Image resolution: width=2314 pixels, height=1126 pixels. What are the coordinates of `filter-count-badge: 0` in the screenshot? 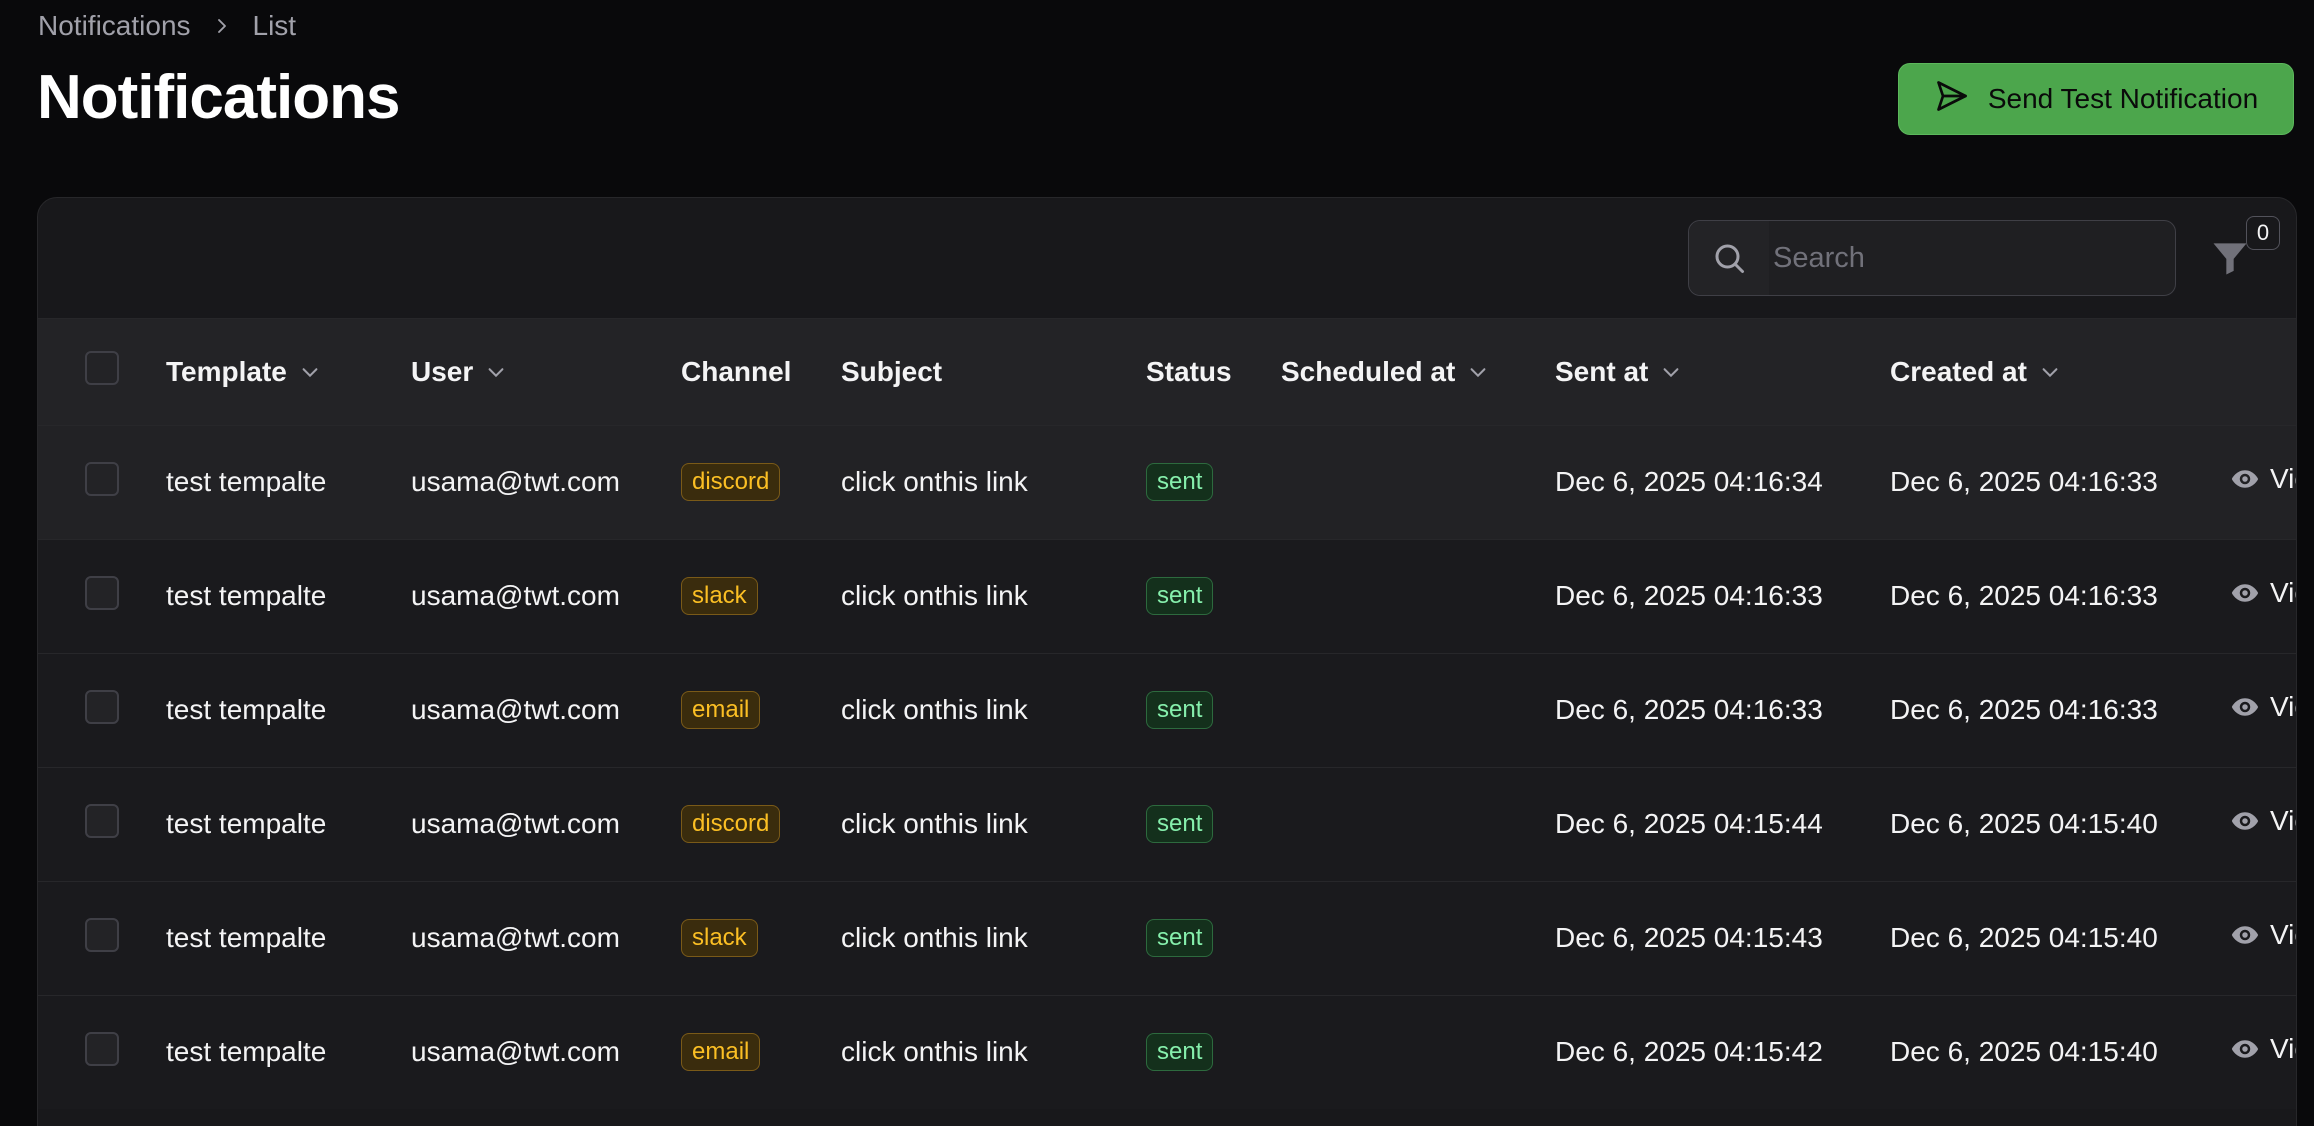 It's located at (2263, 233).